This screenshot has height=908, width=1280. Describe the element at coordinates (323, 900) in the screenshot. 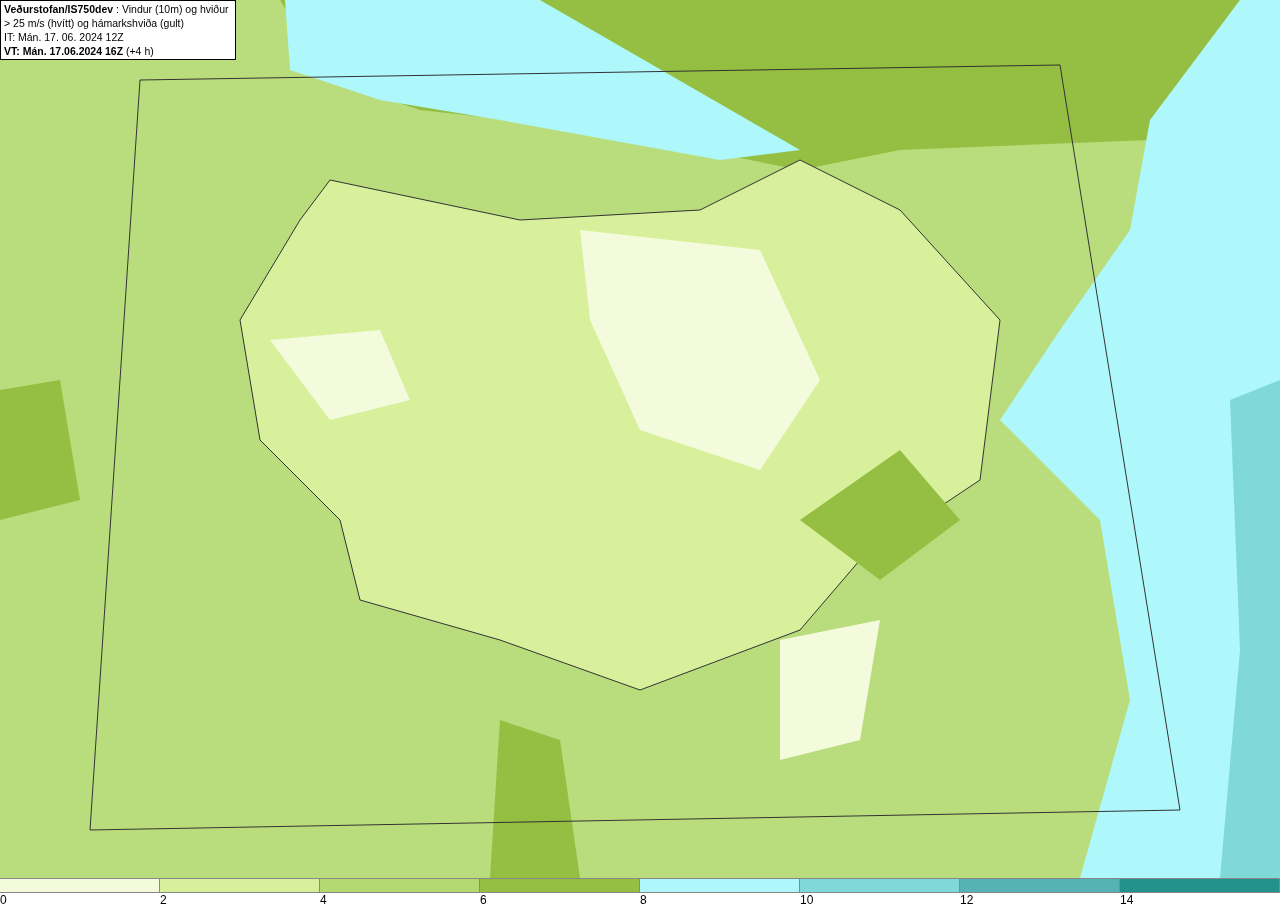

I see `legend-tick-label: 4` at that location.